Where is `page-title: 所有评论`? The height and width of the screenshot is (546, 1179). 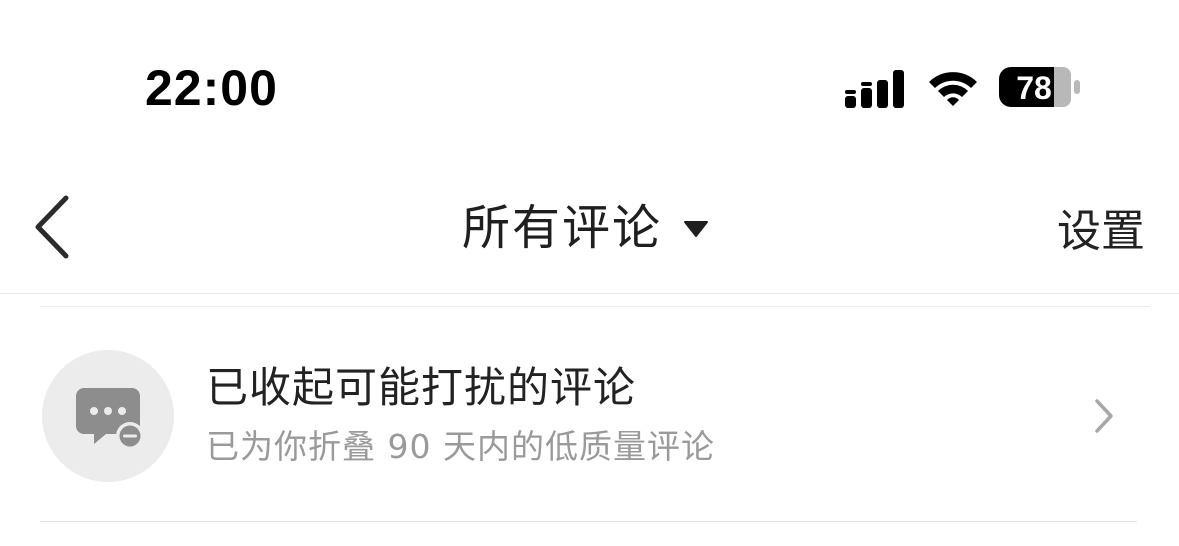 page-title: 所有评论 is located at coordinates (561, 228).